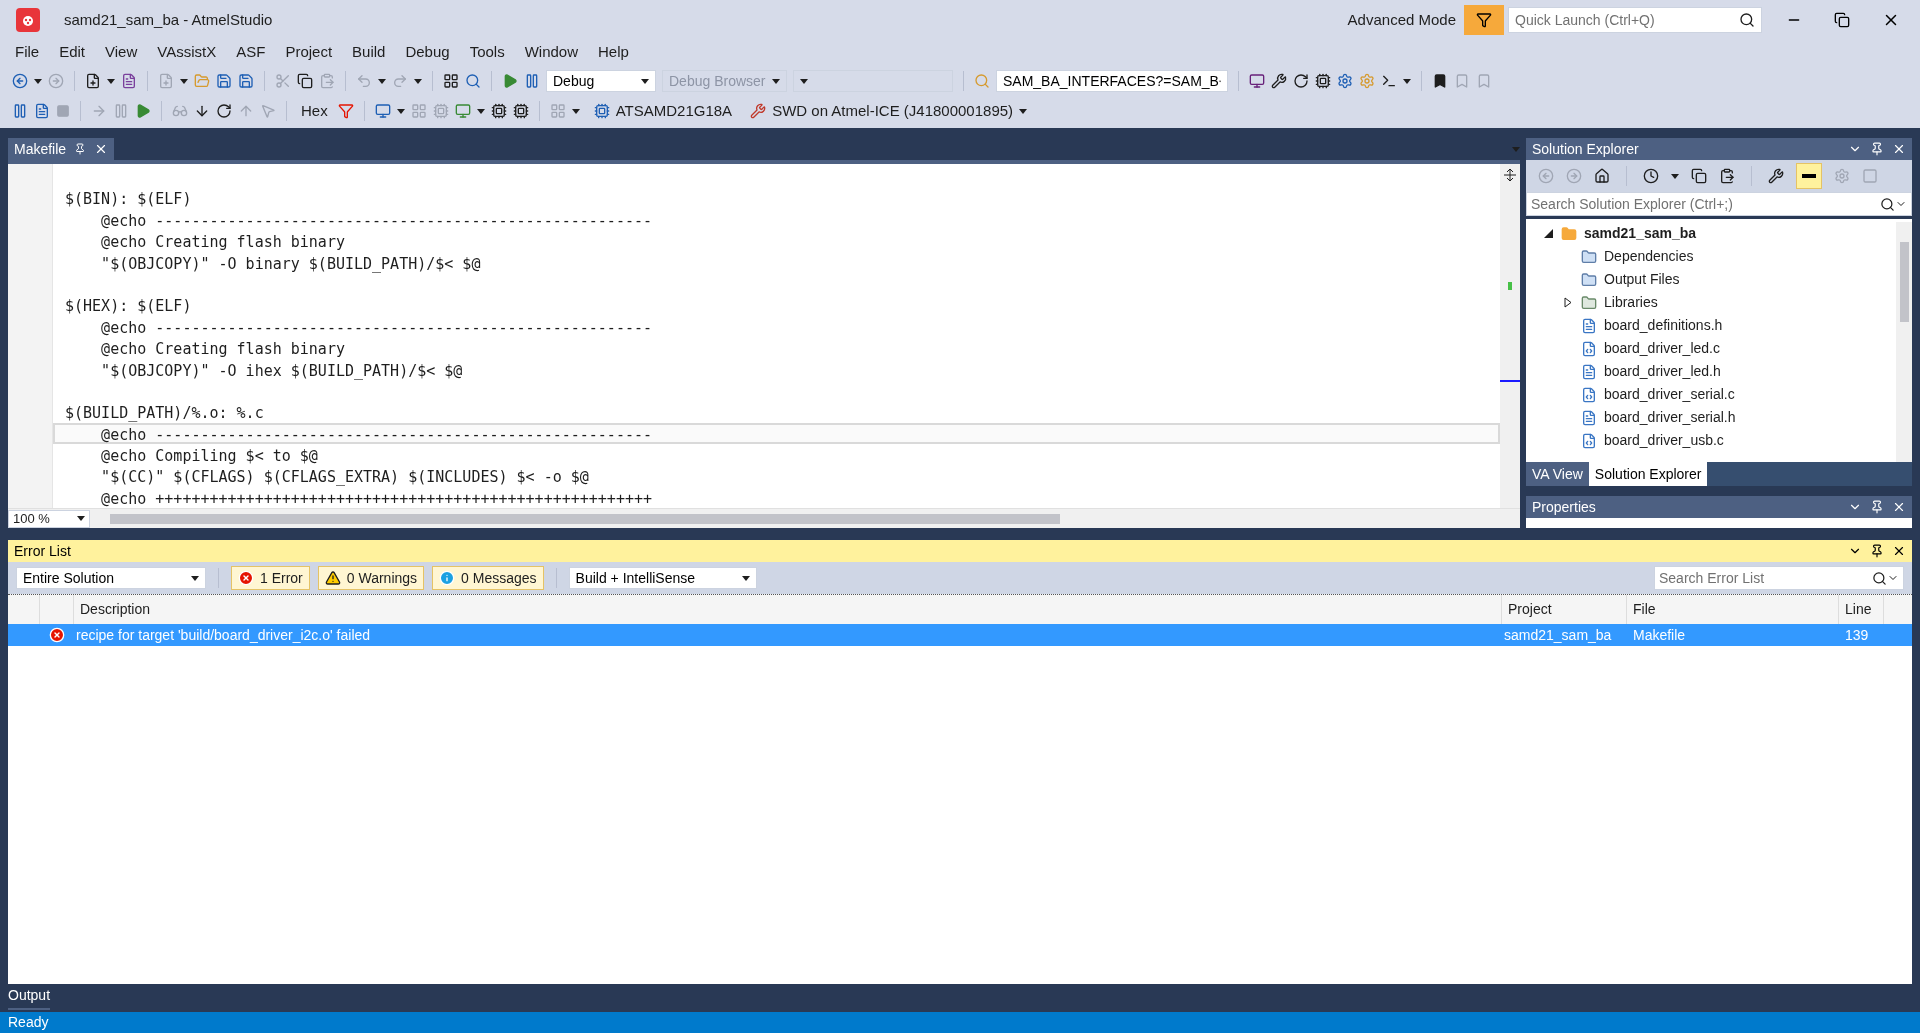  I want to click on solution-search-box: Search Solution Explorer (Ctrl+;), so click(1719, 204).